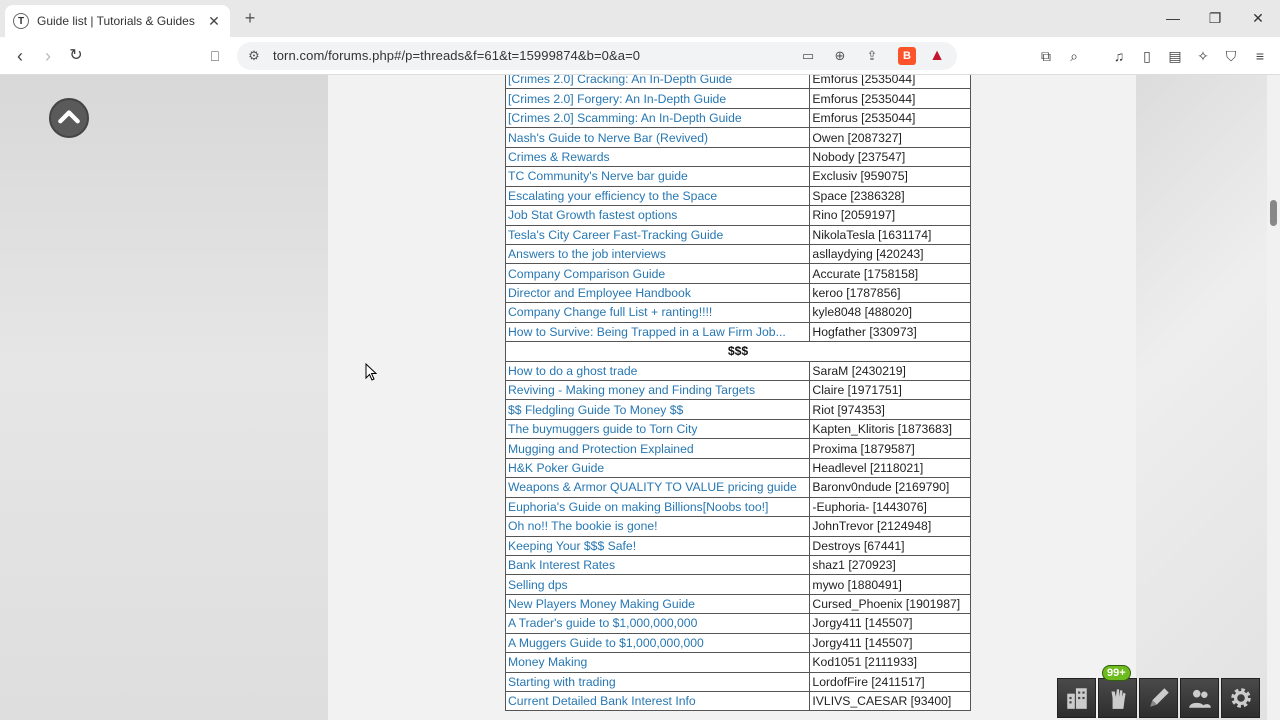 This screenshot has width=1280, height=720. What do you see at coordinates (890, 662) in the screenshot?
I see `guide-author: Kod1051 [2111933]` at bounding box center [890, 662].